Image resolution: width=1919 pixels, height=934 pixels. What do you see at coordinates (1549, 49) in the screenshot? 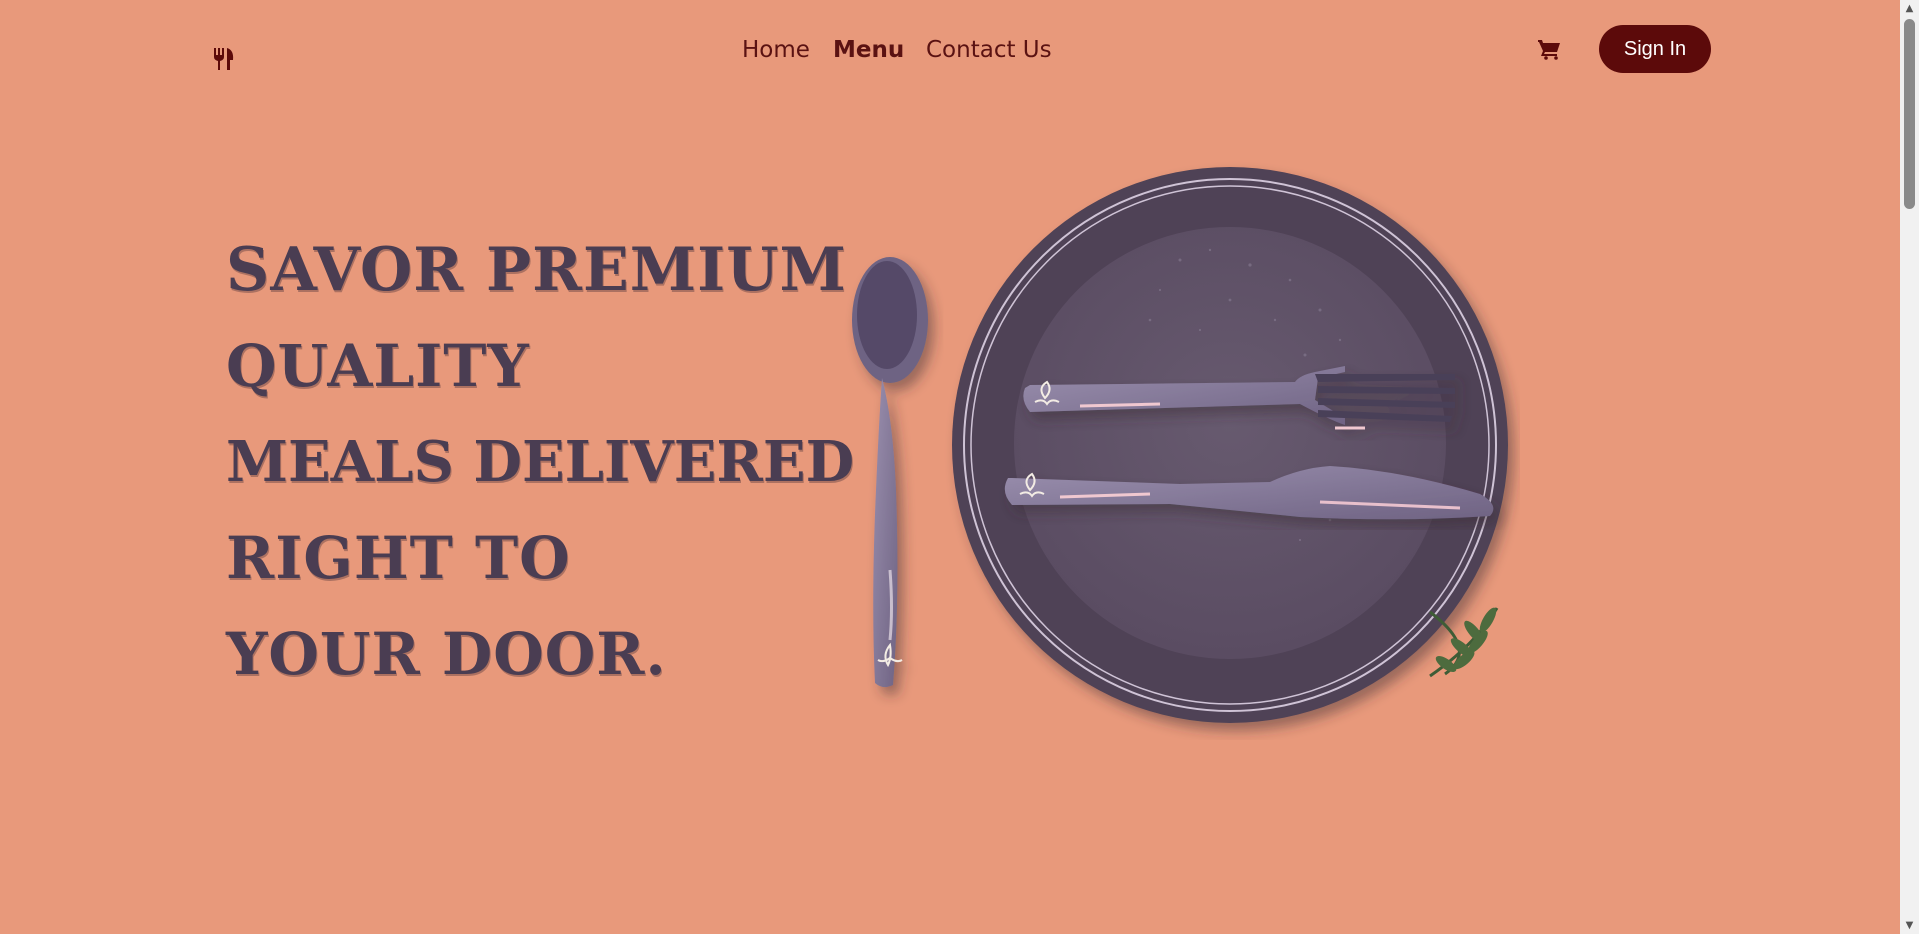
I see `cart-icon` at bounding box center [1549, 49].